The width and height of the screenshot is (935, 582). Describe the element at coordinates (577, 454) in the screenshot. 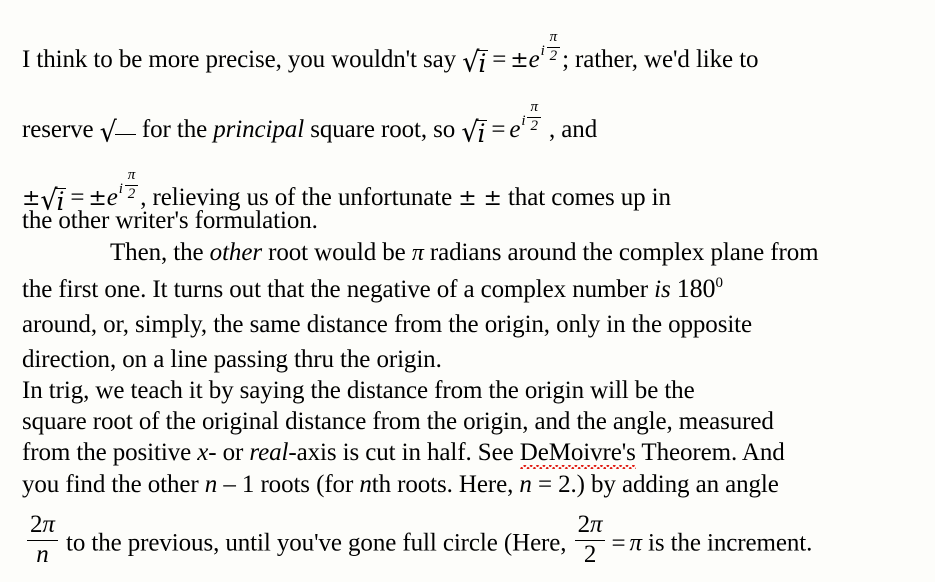

I see `spellcheck-misspelled-word: DeMoivre's` at that location.